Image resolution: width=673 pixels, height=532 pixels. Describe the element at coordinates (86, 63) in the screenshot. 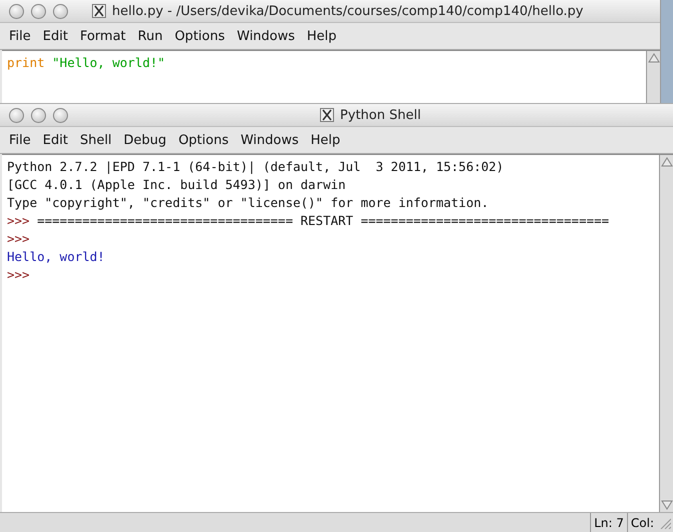

I see `code-line: print "Hello, world!"` at that location.